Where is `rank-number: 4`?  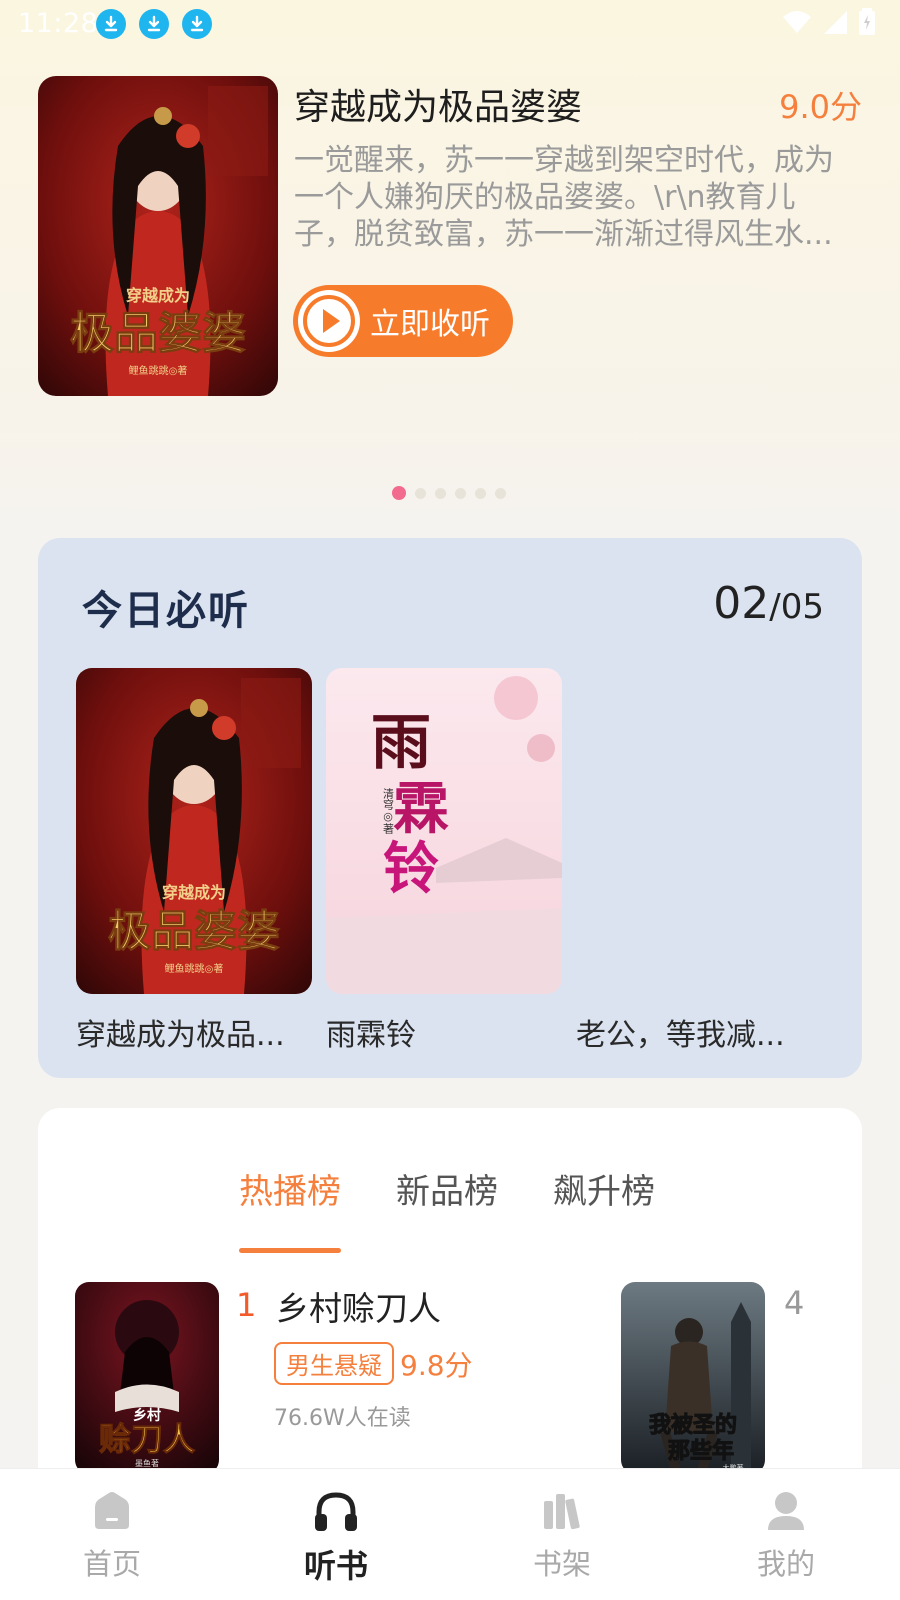 rank-number: 4 is located at coordinates (794, 1303).